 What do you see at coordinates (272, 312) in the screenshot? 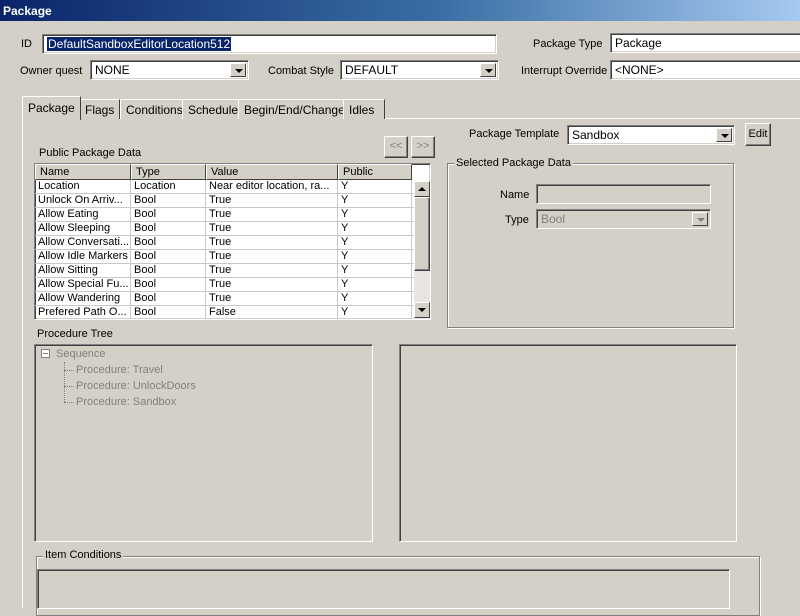
I see `cell-value: False` at bounding box center [272, 312].